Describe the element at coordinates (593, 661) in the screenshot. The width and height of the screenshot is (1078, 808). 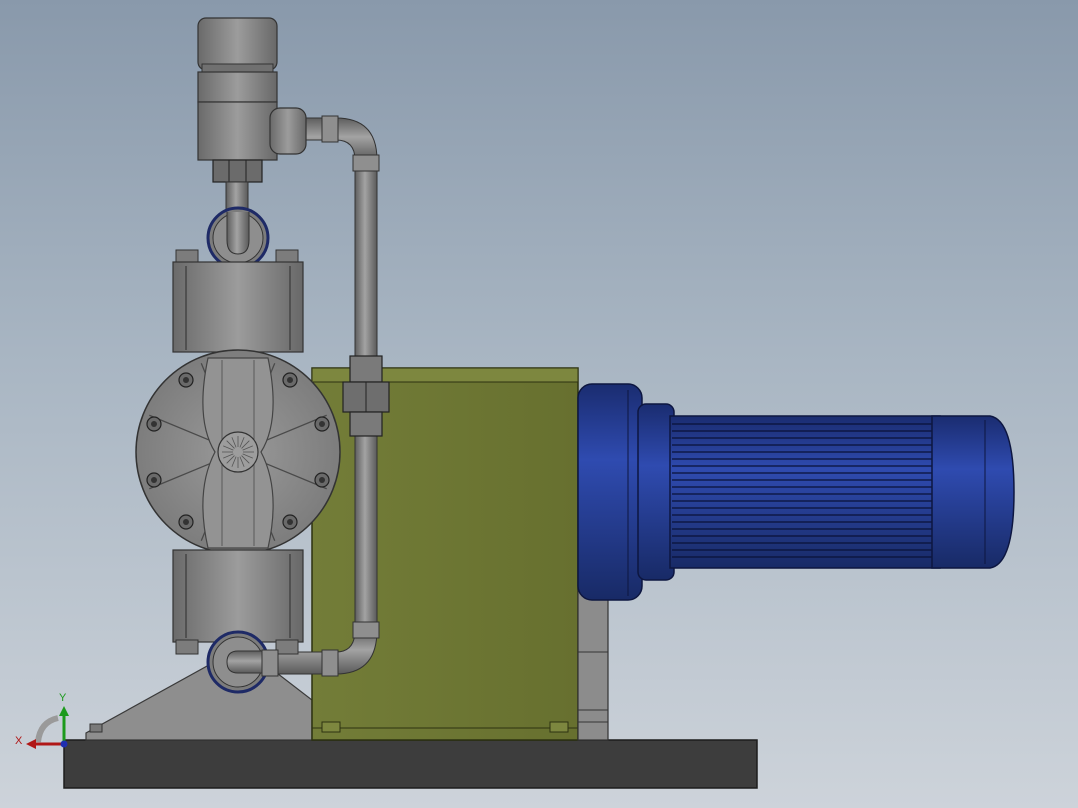
I see `motor-support-block` at that location.